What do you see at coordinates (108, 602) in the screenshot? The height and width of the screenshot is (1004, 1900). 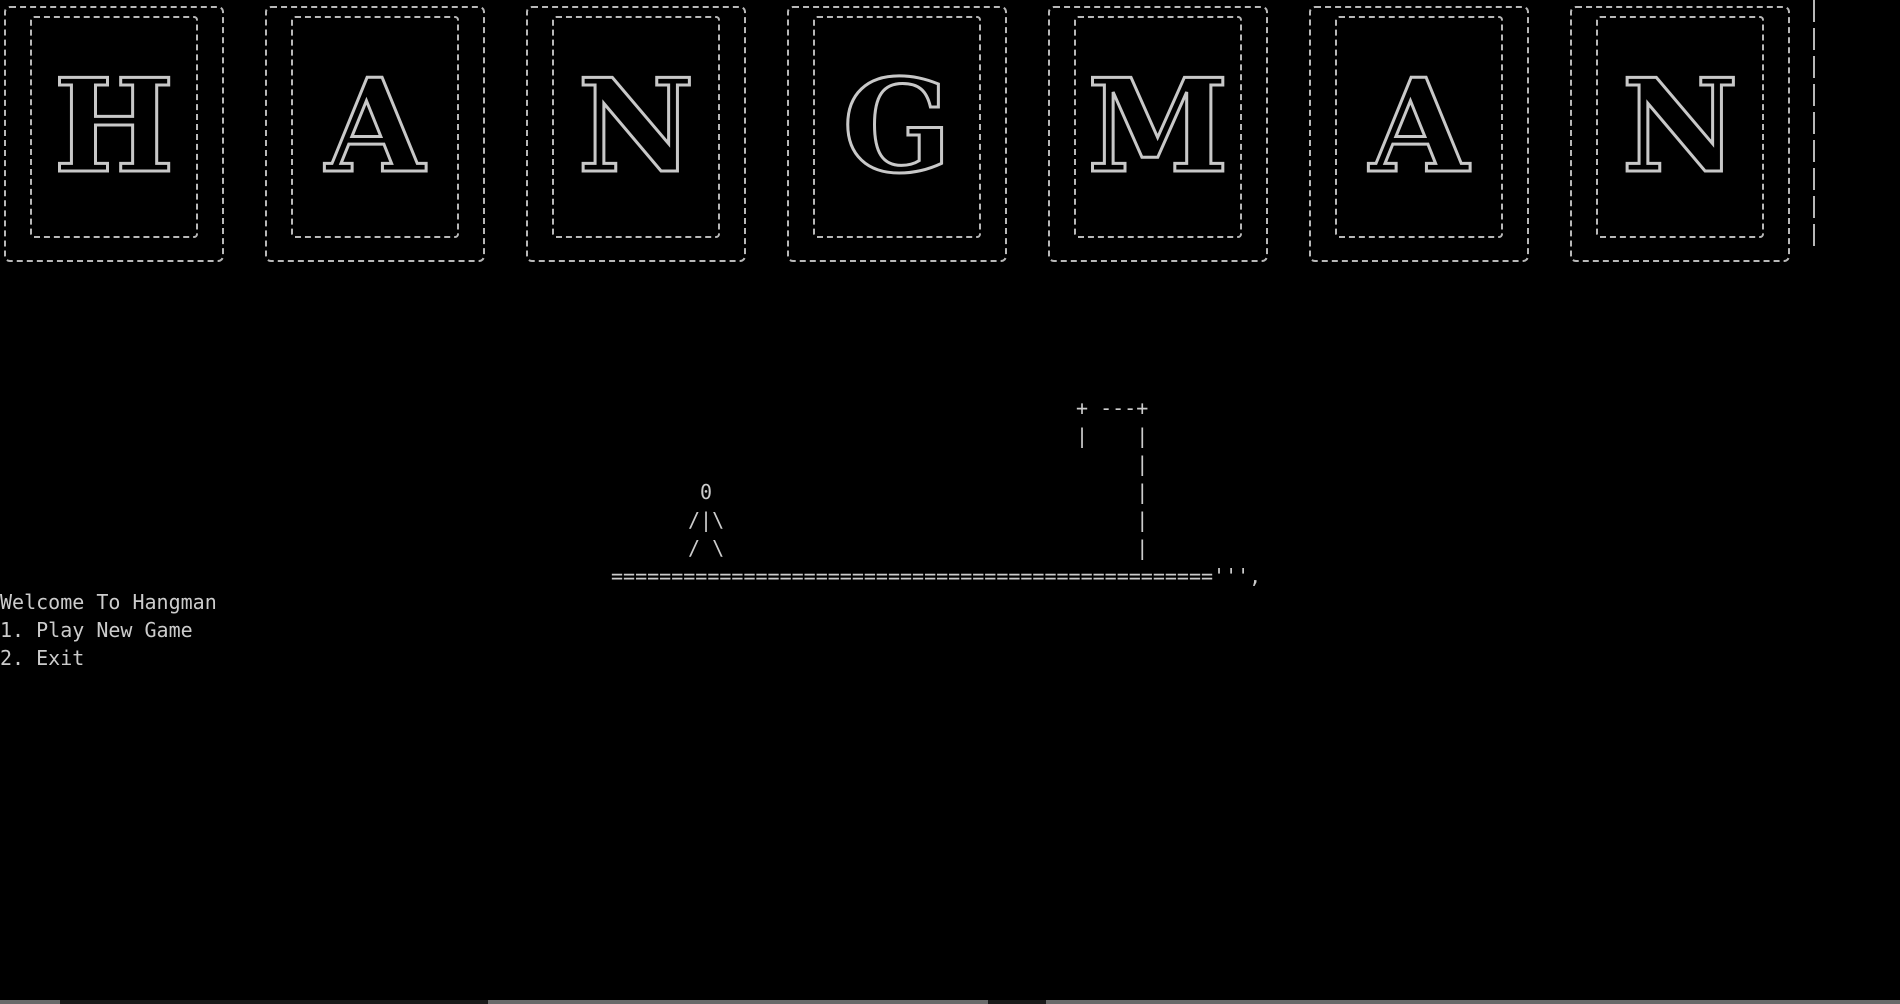 I see `welcome-text: Welcome To Hangman` at bounding box center [108, 602].